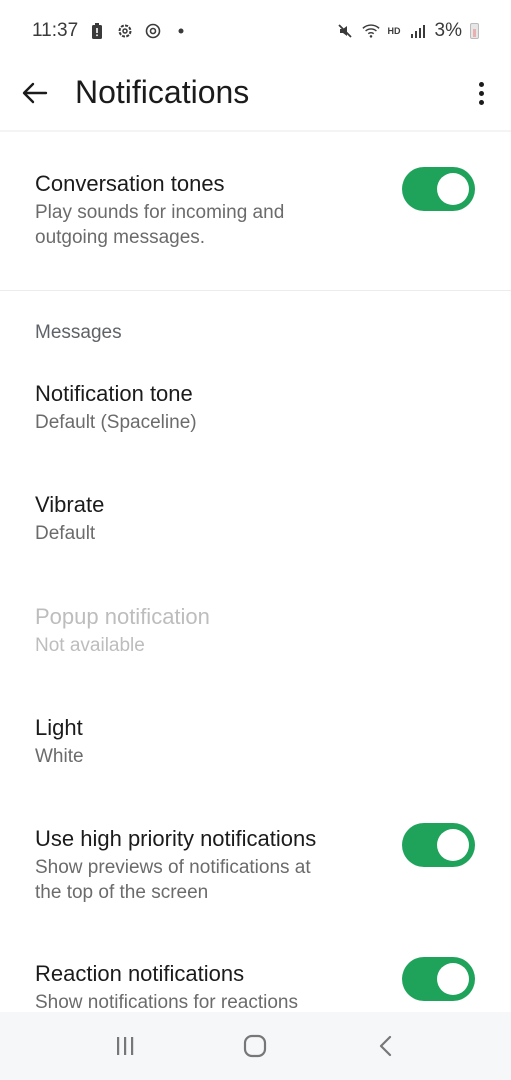  What do you see at coordinates (78, 332) in the screenshot?
I see `messages-section-header: Messages` at bounding box center [78, 332].